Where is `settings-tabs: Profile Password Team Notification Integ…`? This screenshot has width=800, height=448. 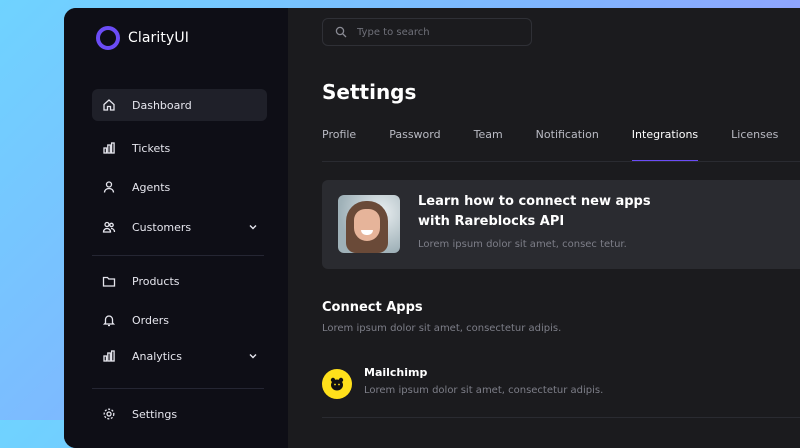
settings-tabs: Profile Password Team Notification Integ… is located at coordinates (561, 145).